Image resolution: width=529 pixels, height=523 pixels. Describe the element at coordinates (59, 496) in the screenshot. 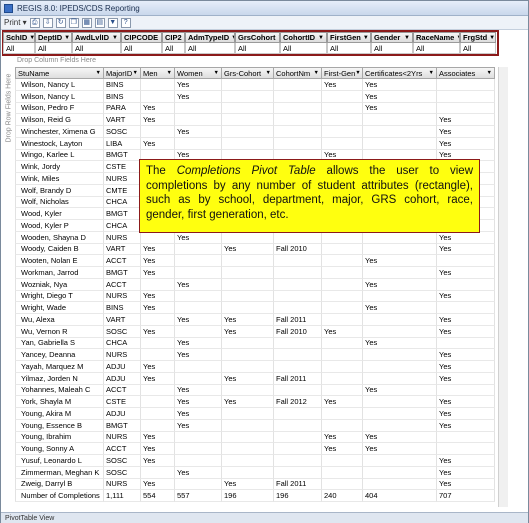

I see `totals-cell: Number of Completions` at that location.